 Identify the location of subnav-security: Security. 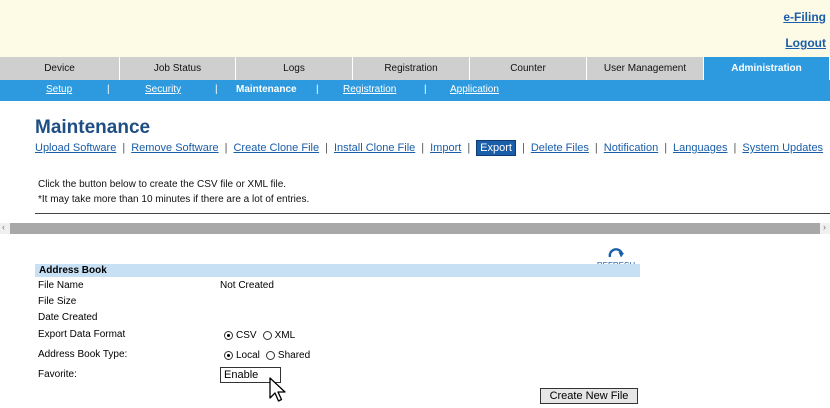
(163, 89).